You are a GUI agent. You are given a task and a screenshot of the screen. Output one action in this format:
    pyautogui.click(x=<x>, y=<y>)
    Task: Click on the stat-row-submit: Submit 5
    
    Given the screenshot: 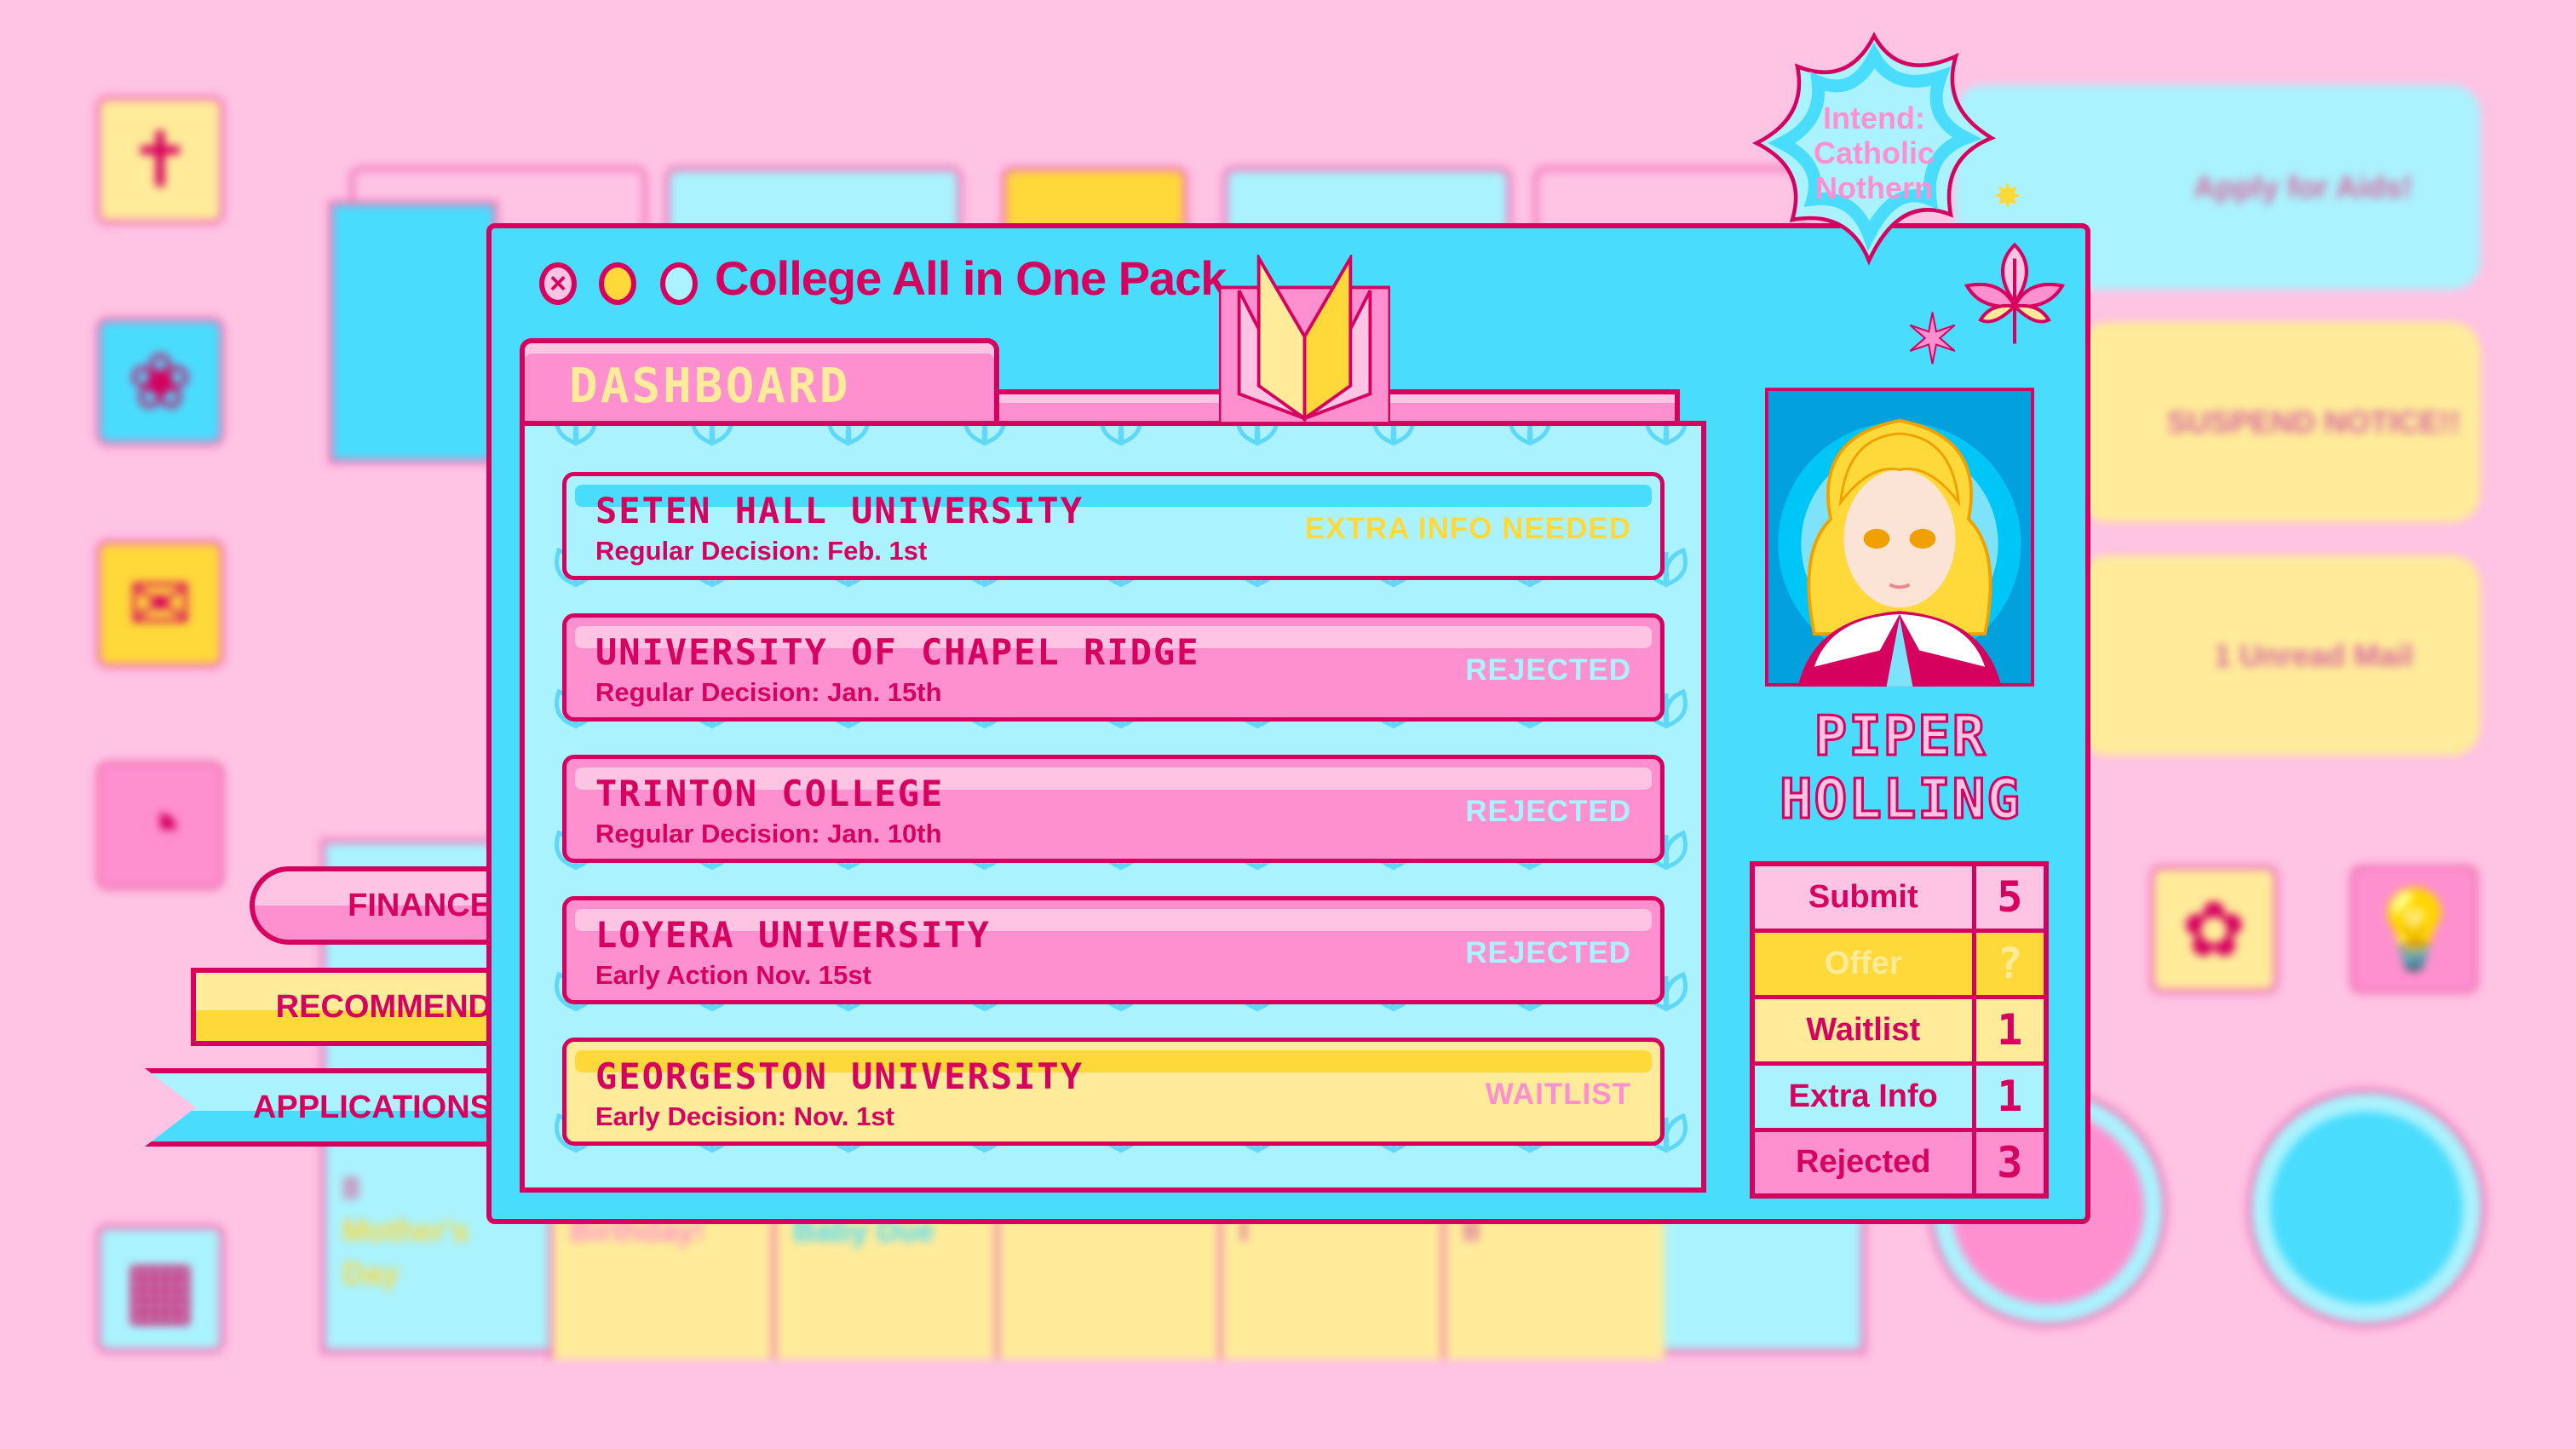 What is the action you would take?
    pyautogui.click(x=1899, y=897)
    